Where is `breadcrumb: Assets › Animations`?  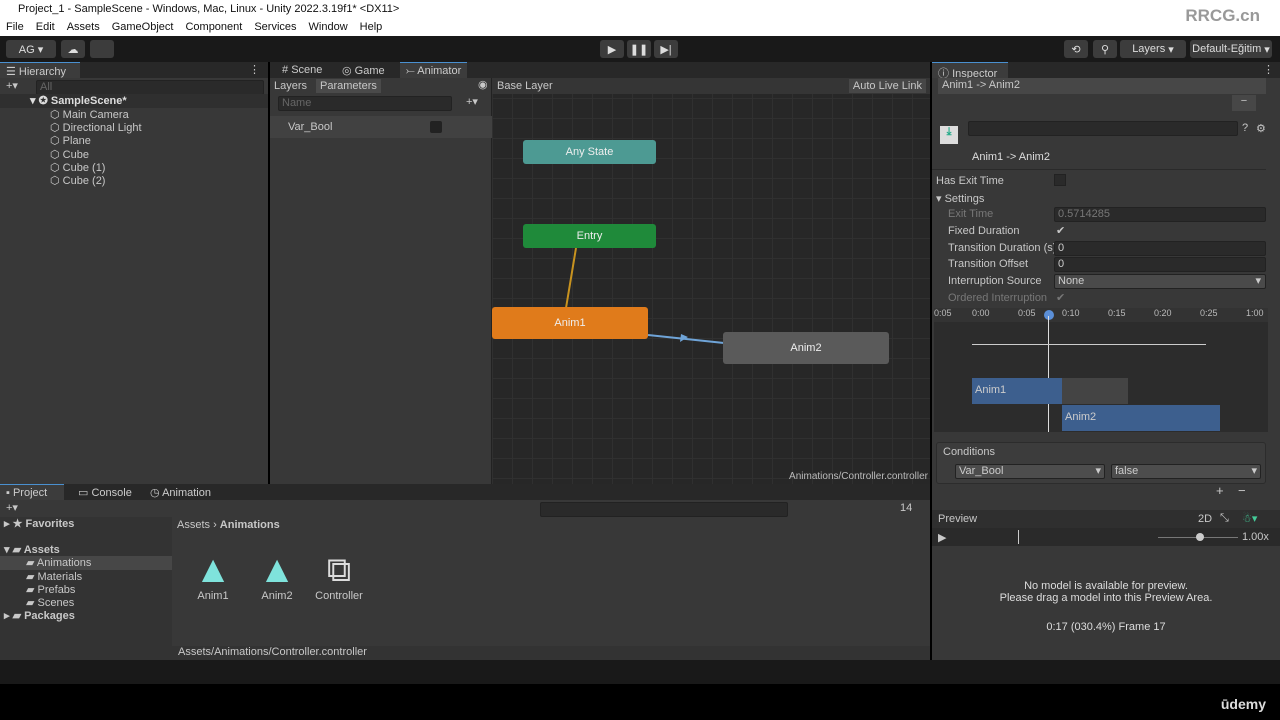 breadcrumb: Assets › Animations is located at coordinates (228, 525).